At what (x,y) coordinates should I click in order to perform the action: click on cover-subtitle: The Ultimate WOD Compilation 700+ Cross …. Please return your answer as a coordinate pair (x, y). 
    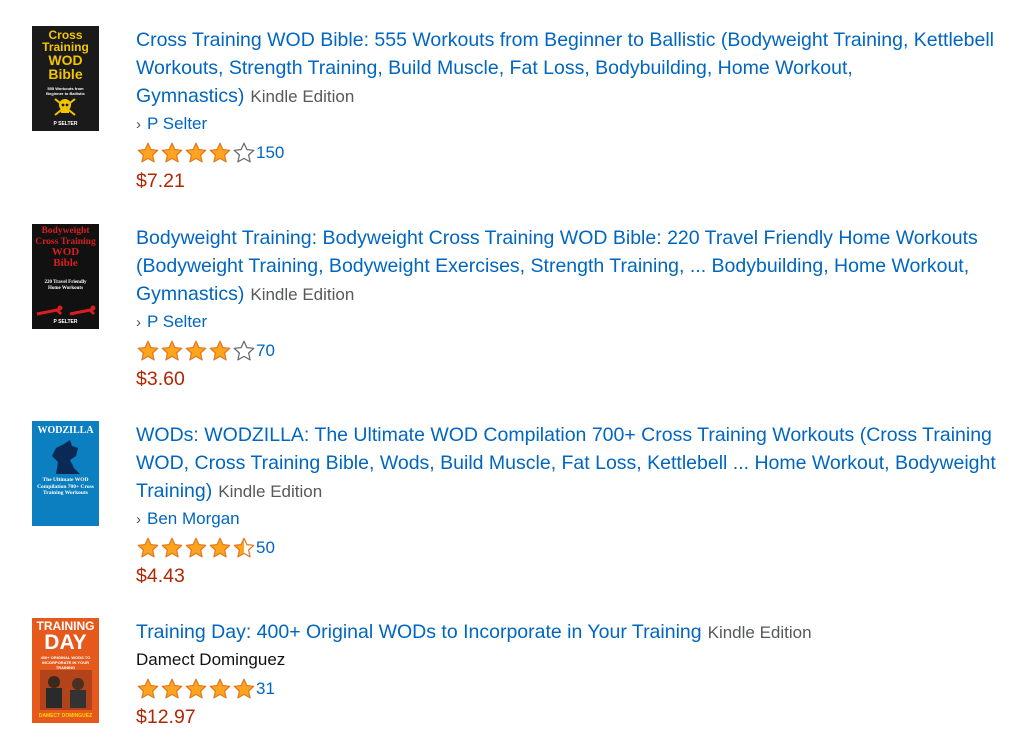
    Looking at the image, I should click on (65, 486).